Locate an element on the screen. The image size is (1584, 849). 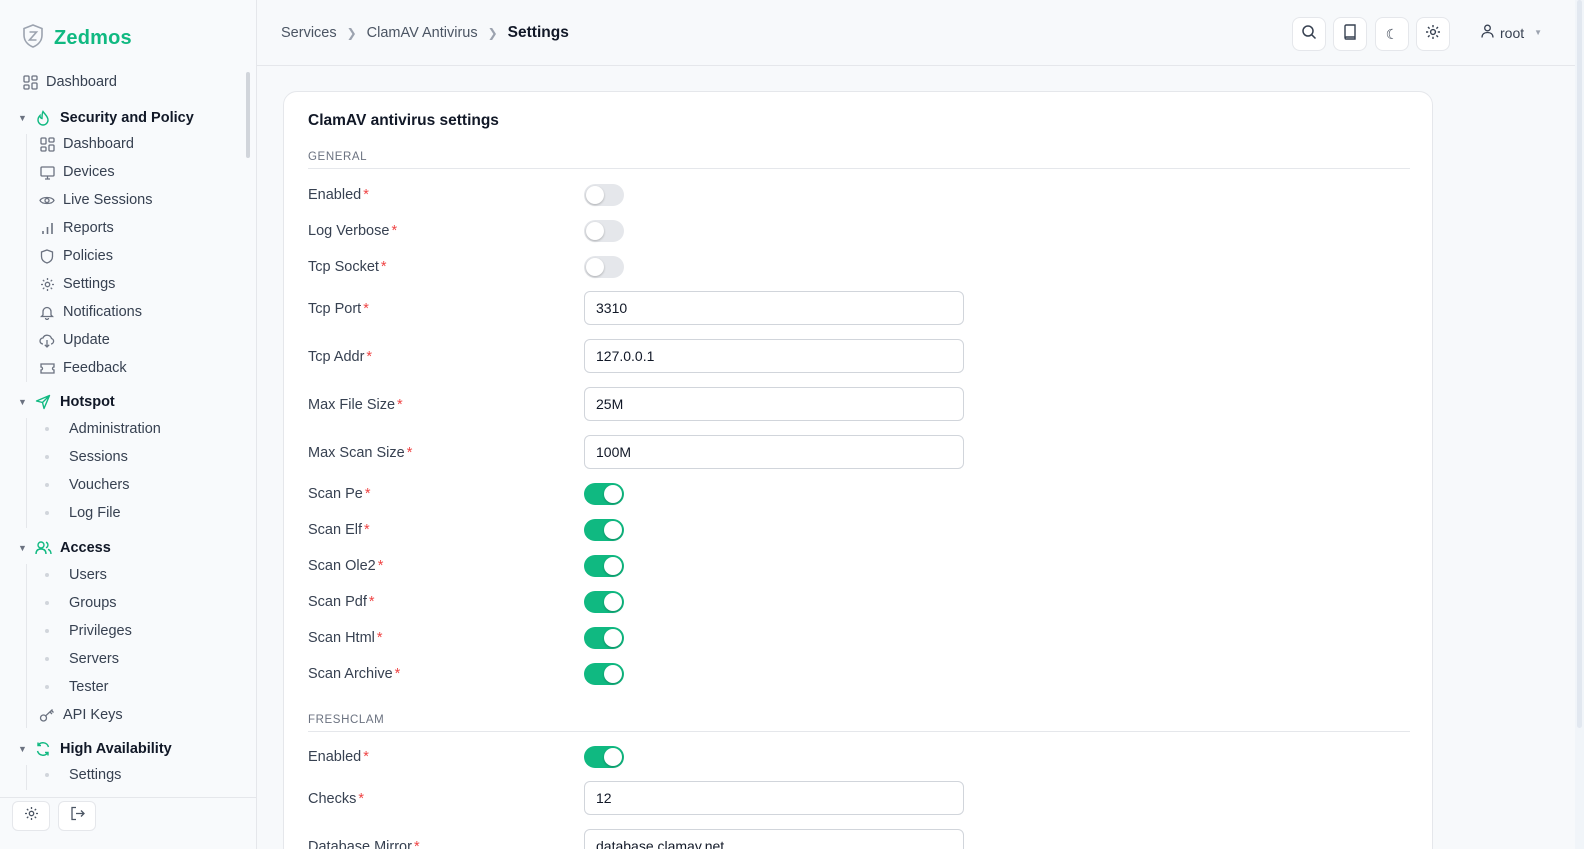
label-text: Scan Html is located at coordinates (341, 638).